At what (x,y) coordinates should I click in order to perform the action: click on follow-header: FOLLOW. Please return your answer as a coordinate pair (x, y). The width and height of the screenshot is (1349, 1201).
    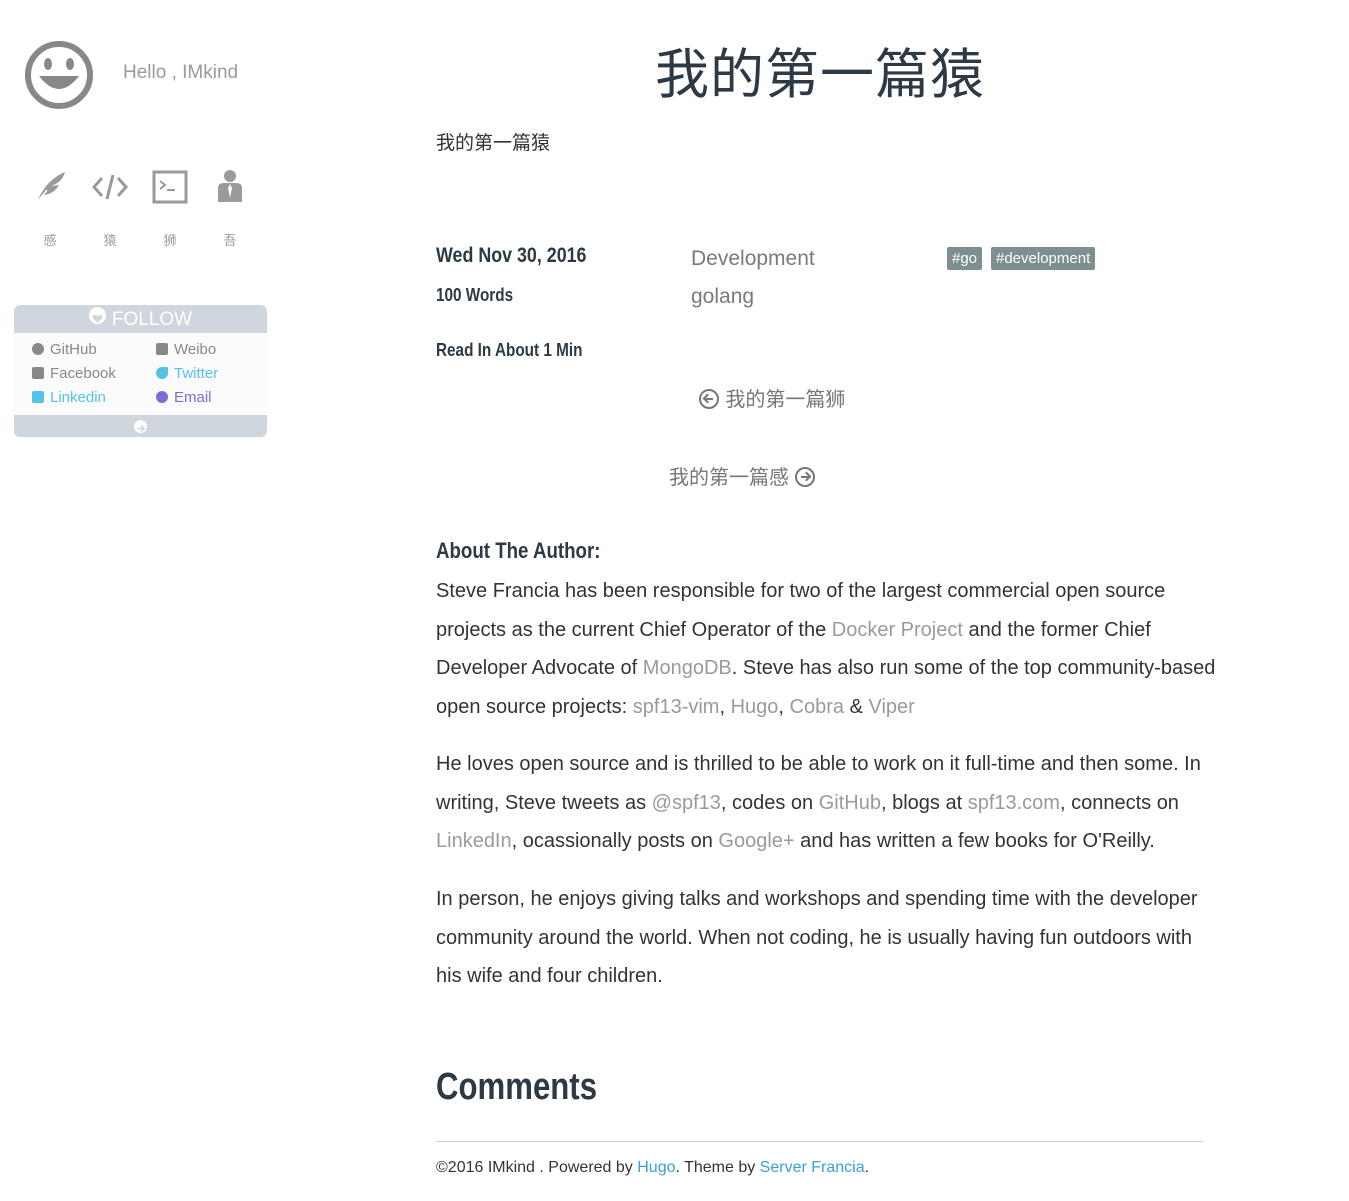
    Looking at the image, I should click on (140, 319).